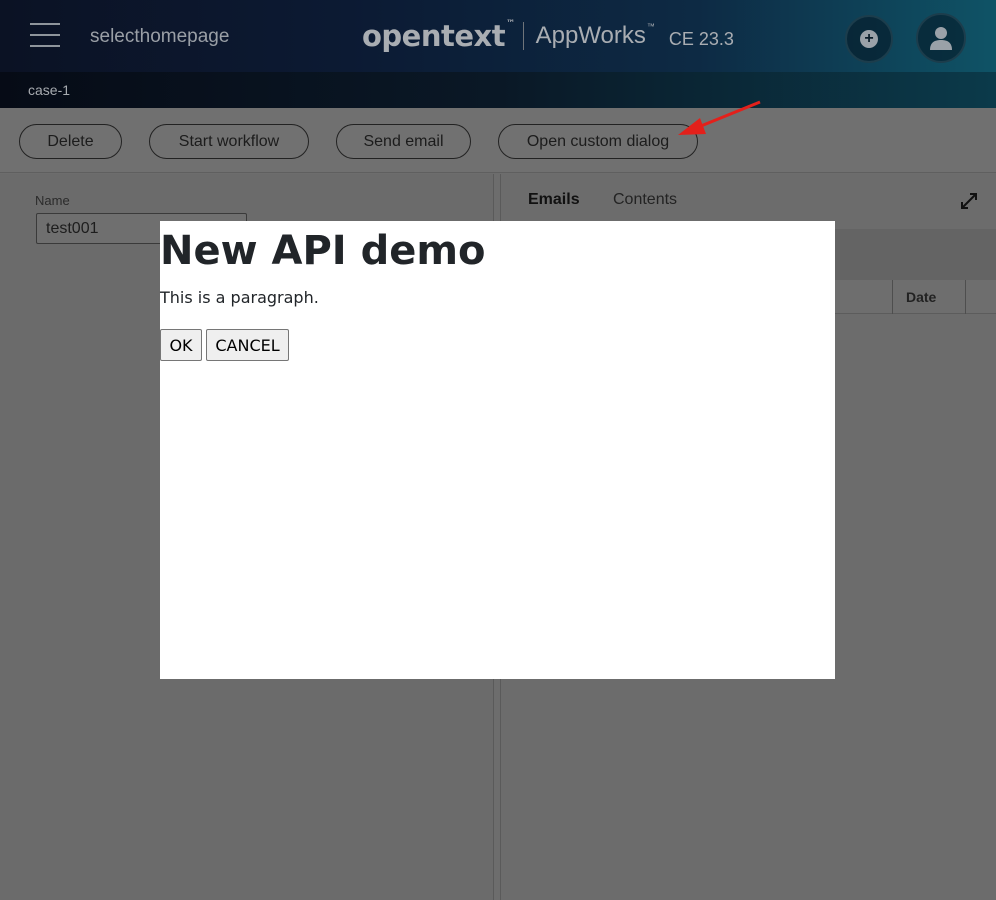 This screenshot has height=900, width=996. What do you see at coordinates (498, 90) in the screenshot?
I see `breadcrumb-bar: case-1` at bounding box center [498, 90].